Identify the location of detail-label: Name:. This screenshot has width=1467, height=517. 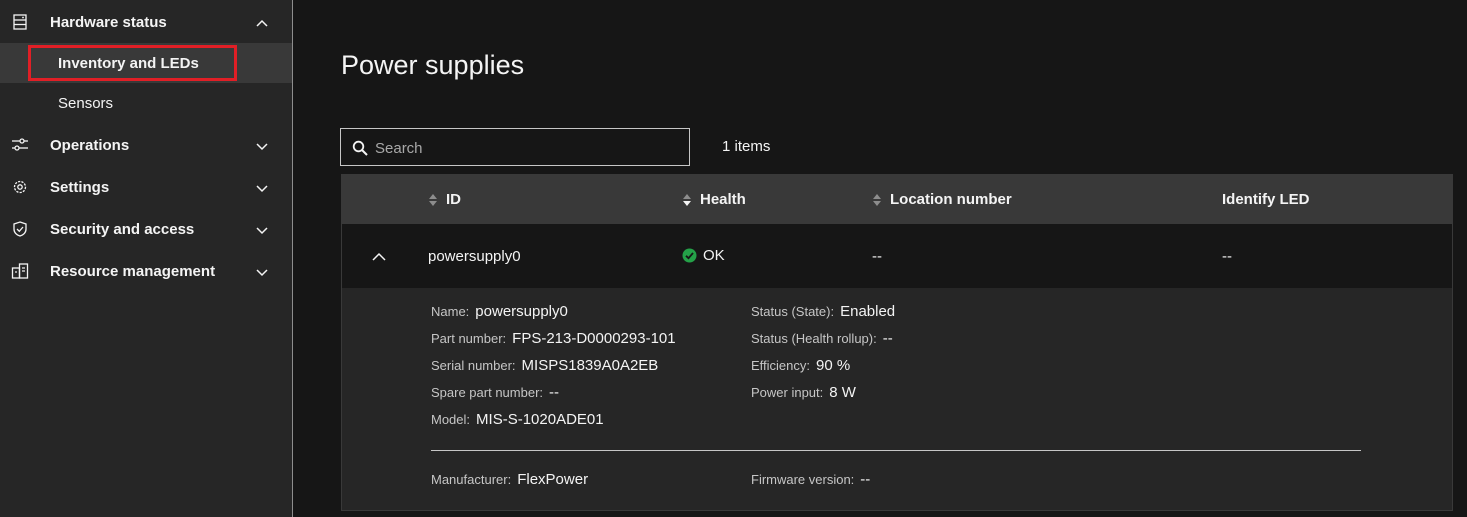
(450, 311).